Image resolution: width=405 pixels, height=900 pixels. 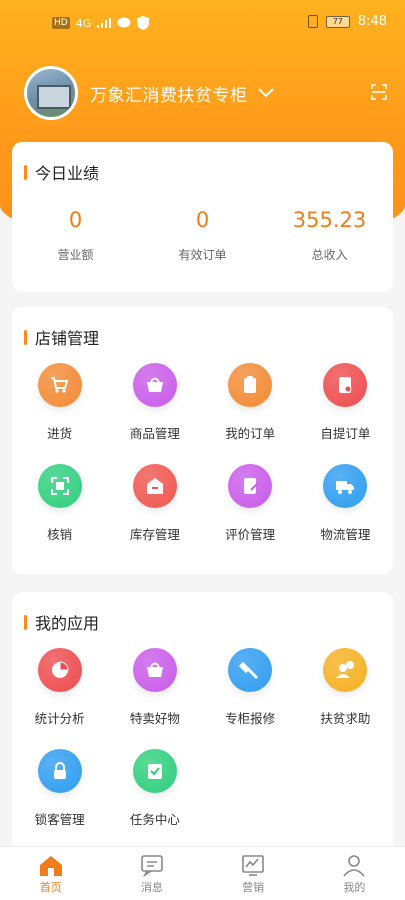 I want to click on menu-tile: 特卖好物, so click(x=154, y=687).